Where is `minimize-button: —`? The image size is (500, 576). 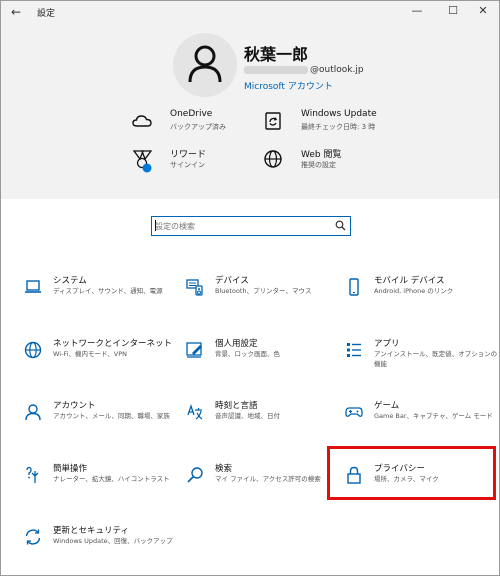 minimize-button: — is located at coordinates (417, 12).